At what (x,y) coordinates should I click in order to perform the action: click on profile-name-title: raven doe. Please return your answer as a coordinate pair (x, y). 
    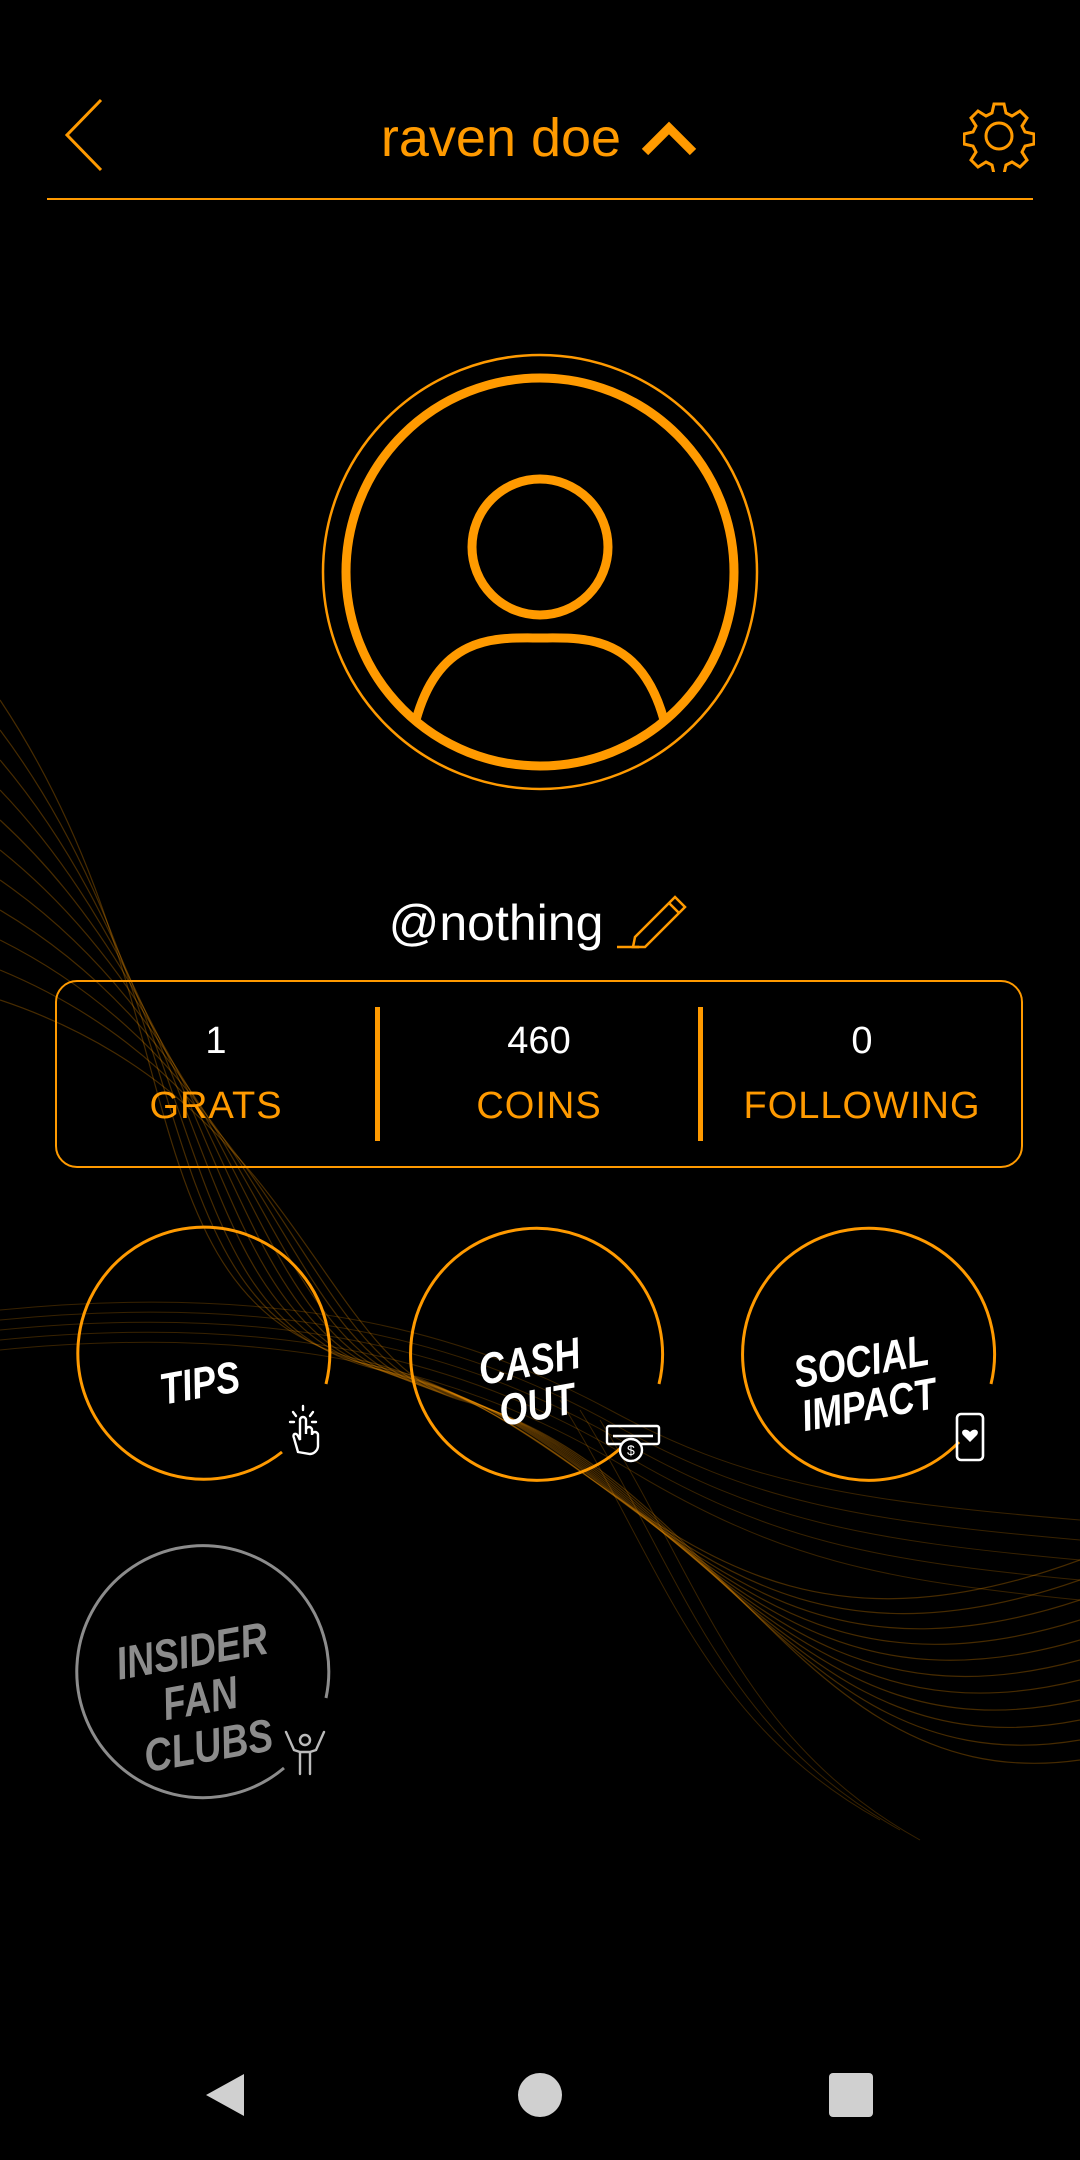
    Looking at the image, I should click on (501, 138).